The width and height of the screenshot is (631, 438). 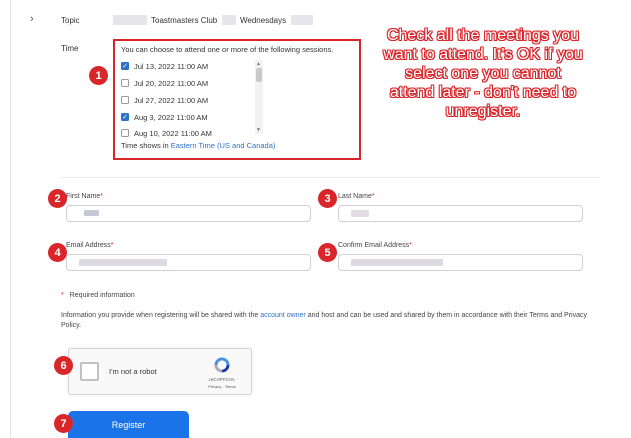 What do you see at coordinates (222, 365) in the screenshot?
I see `recaptcha-icon` at bounding box center [222, 365].